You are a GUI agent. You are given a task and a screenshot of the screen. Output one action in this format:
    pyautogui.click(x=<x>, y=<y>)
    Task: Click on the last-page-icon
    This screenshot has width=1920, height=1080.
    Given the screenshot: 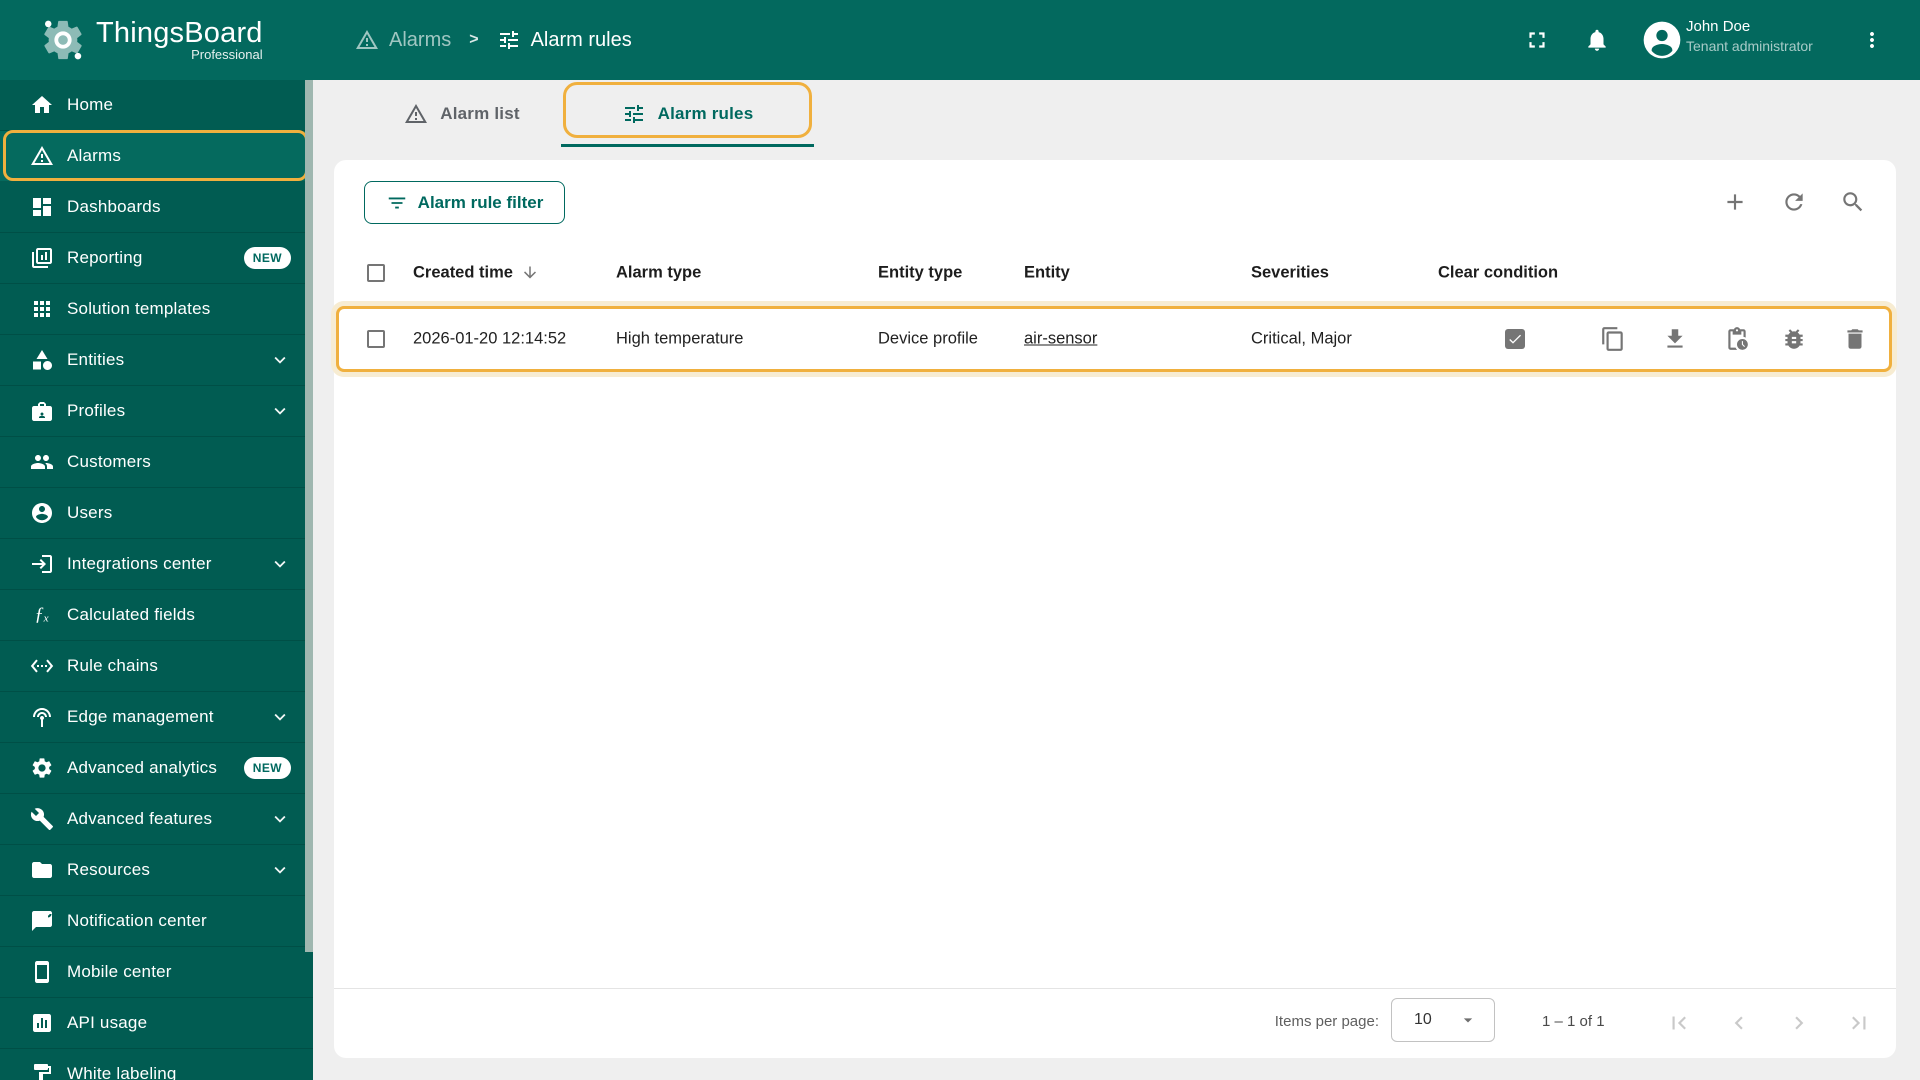 What is the action you would take?
    pyautogui.click(x=1859, y=1023)
    